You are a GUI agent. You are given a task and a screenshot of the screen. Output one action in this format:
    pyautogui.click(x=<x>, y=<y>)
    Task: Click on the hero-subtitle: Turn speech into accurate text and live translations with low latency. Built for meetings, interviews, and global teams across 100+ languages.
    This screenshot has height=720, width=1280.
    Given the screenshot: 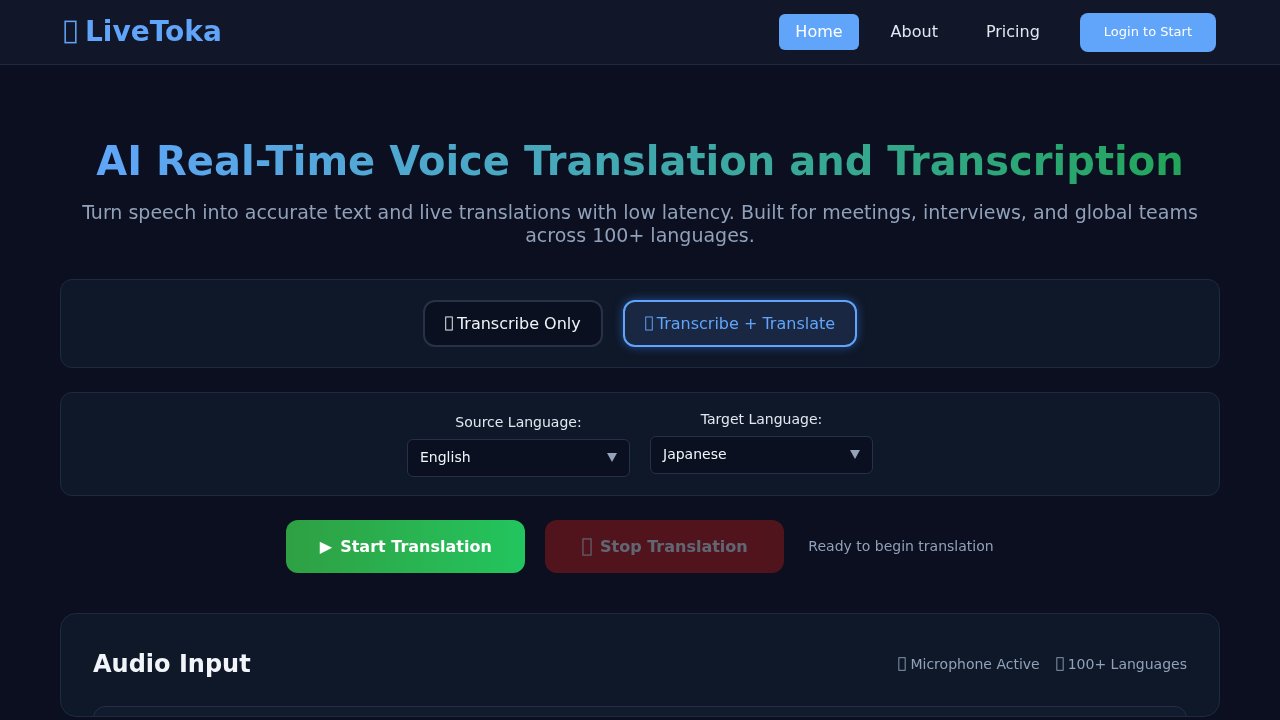 What is the action you would take?
    pyautogui.click(x=640, y=224)
    